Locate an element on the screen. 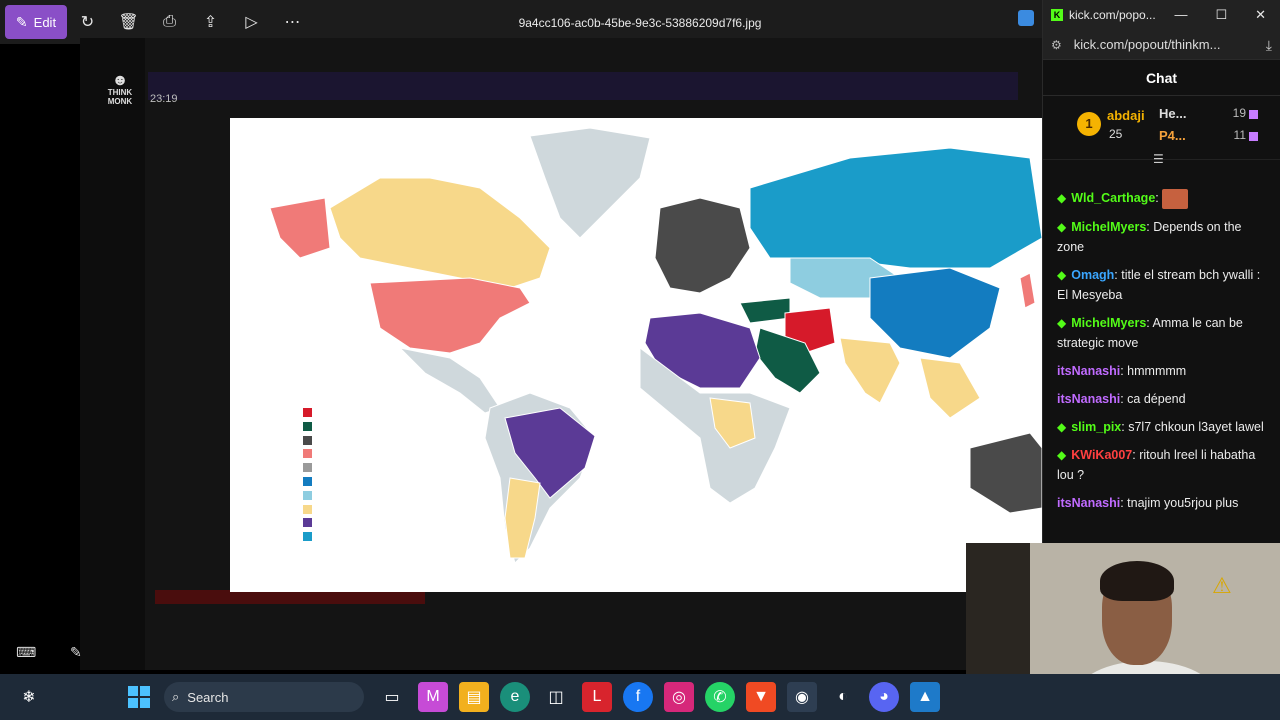 Image resolution: width=1280 pixels, height=720 pixels. maximize-icon: ☐ is located at coordinates (1221, 15).